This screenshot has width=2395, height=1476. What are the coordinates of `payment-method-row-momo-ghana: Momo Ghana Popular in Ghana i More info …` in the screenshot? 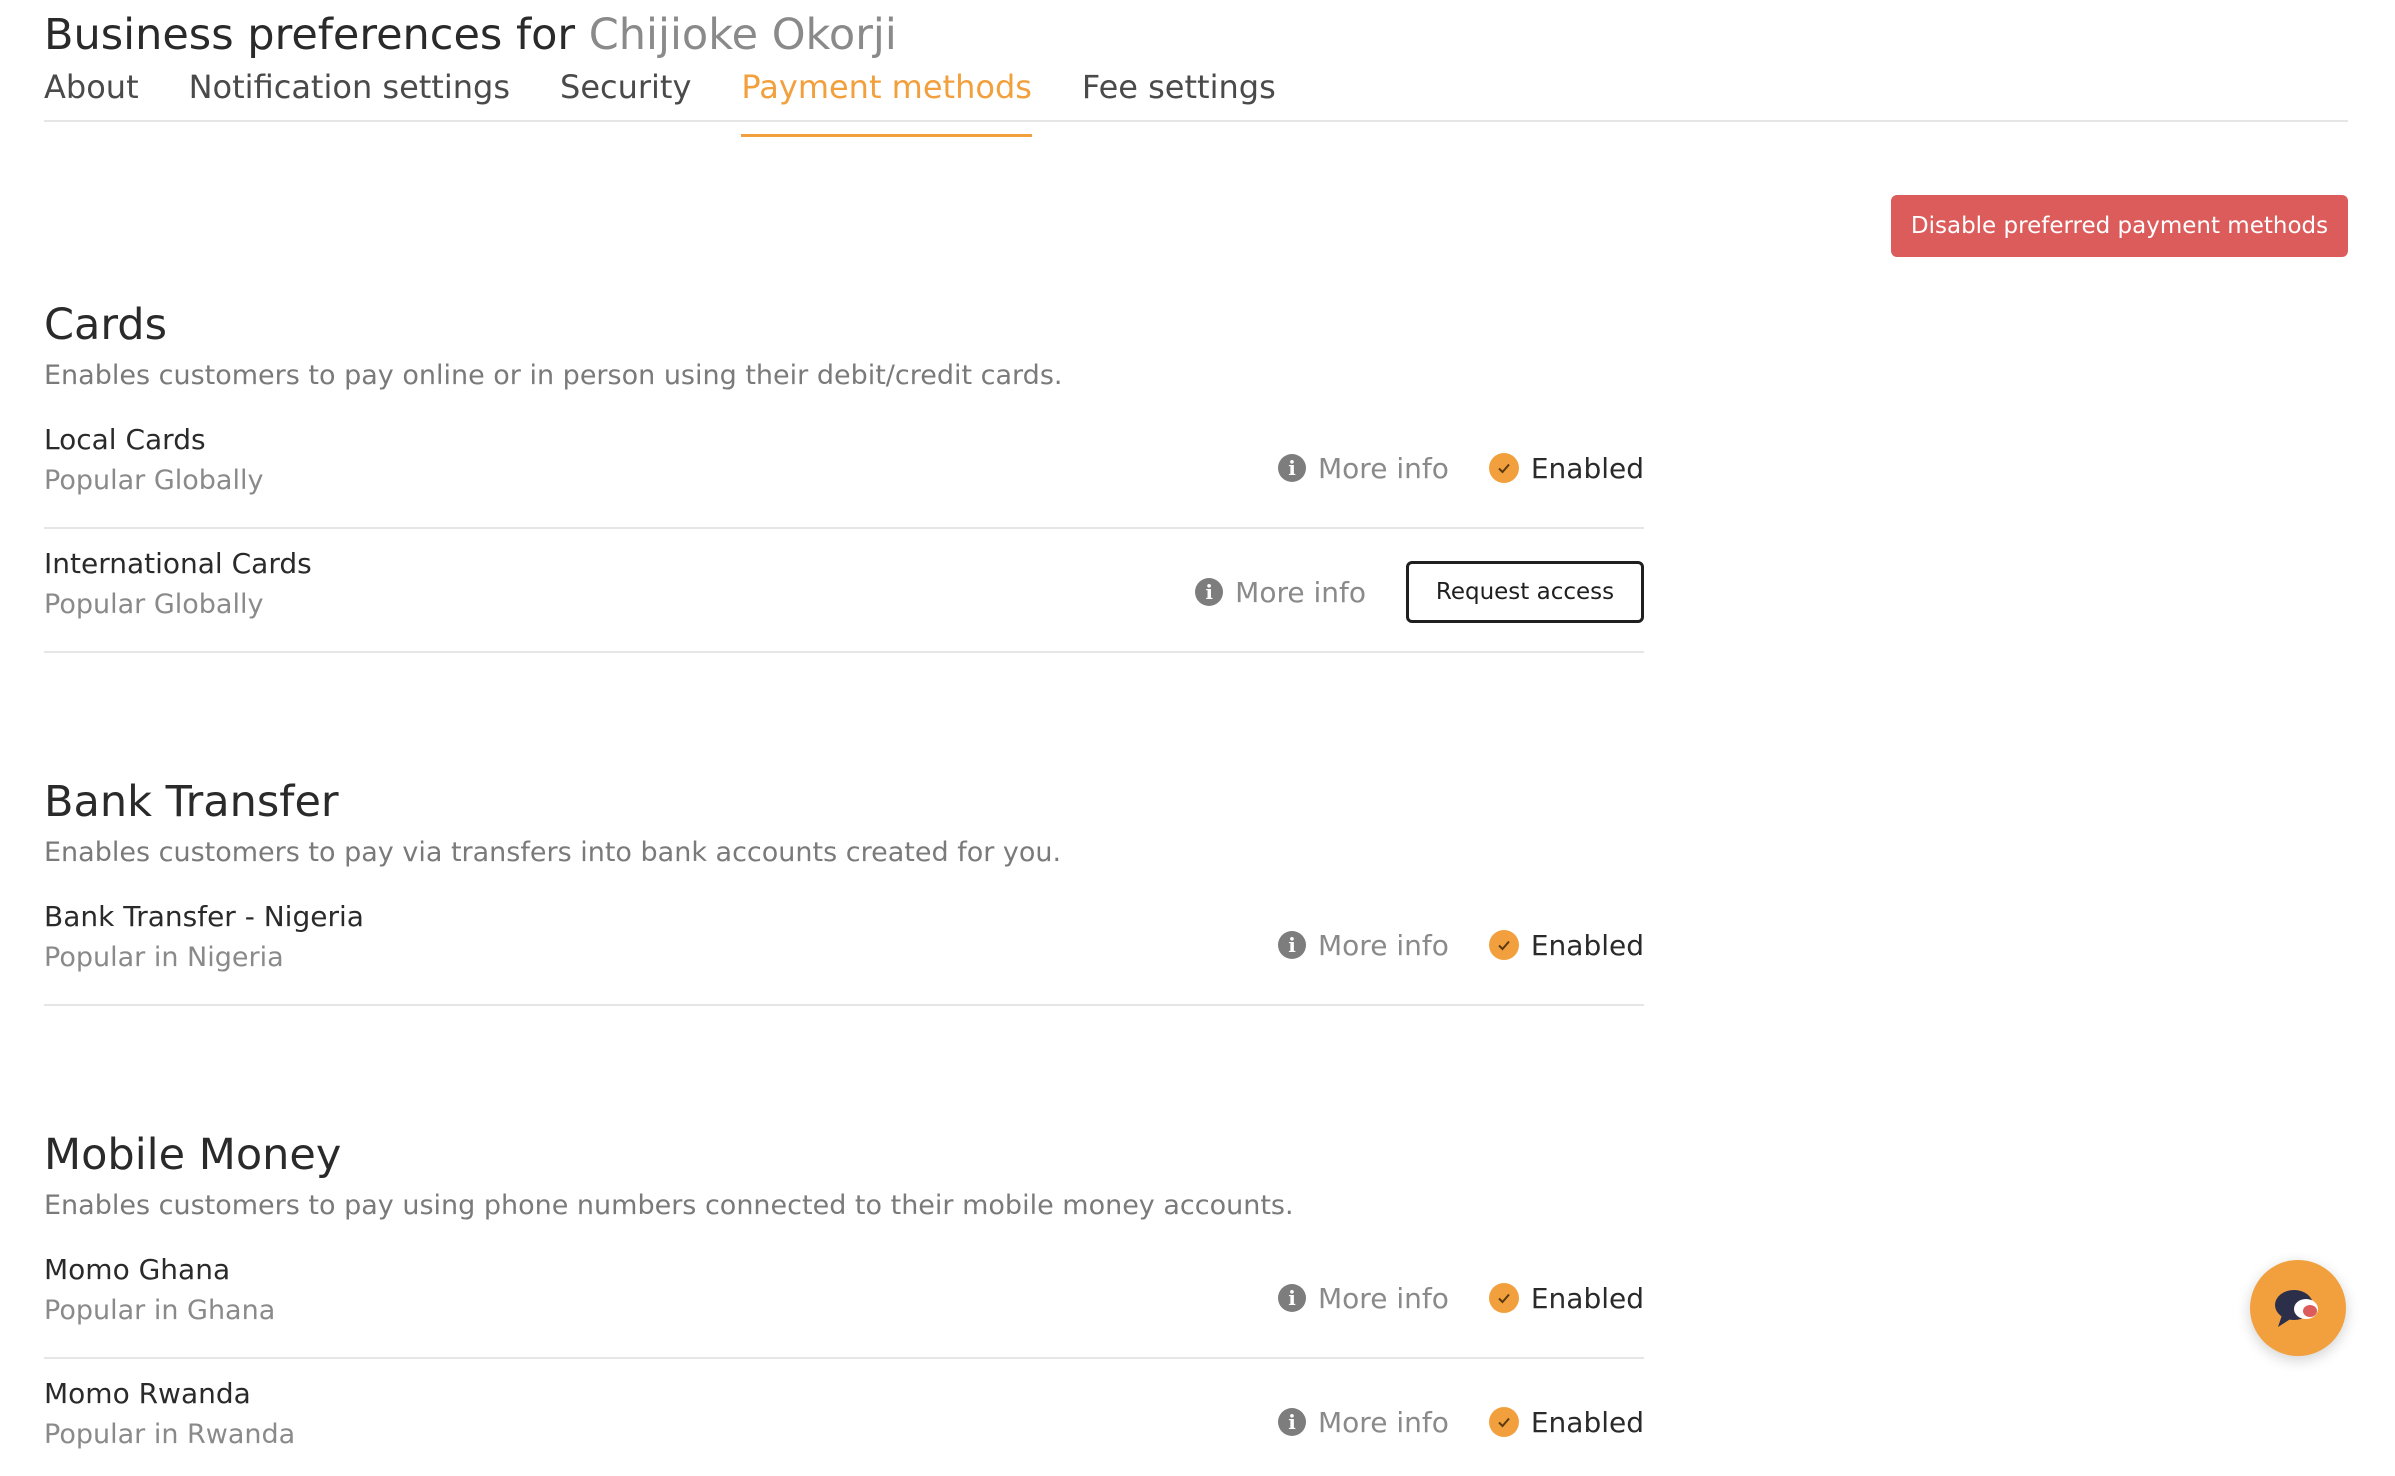 It's located at (844, 1297).